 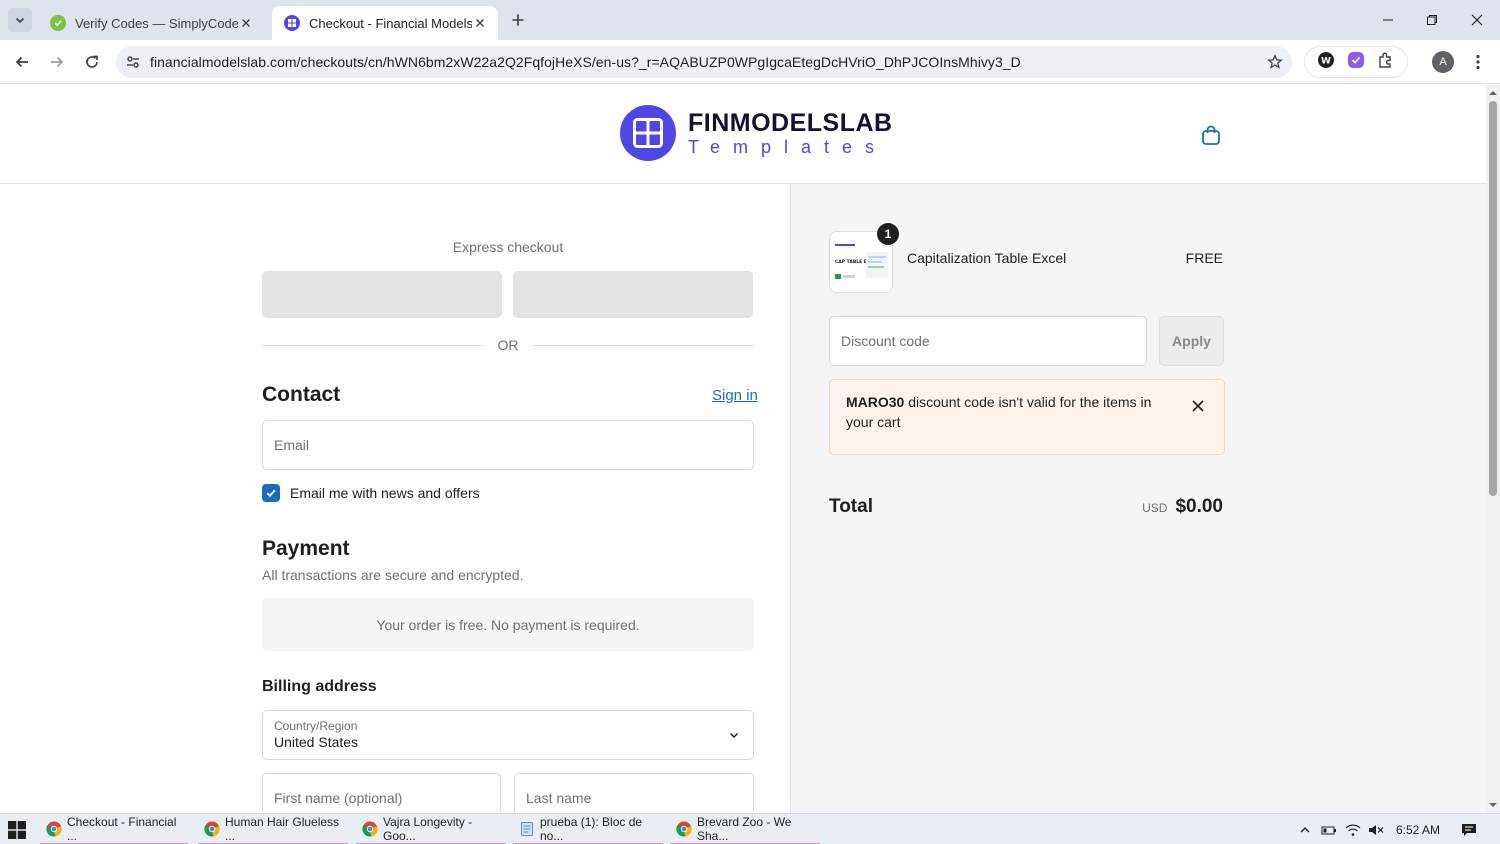 What do you see at coordinates (508, 247) in the screenshot?
I see `express-checkout-title: Express checkout` at bounding box center [508, 247].